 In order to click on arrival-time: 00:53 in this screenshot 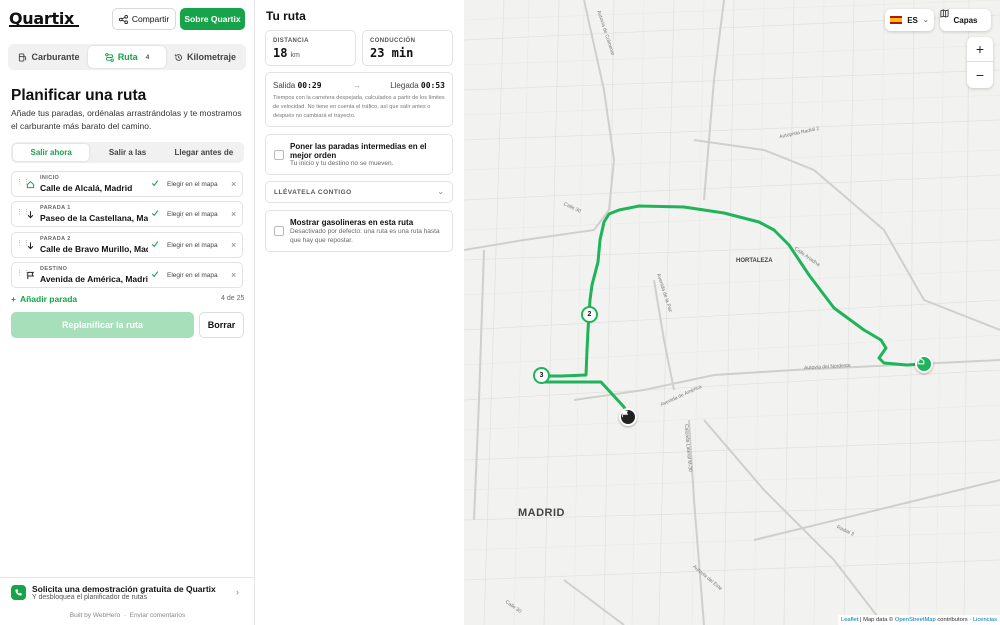, I will do `click(432, 85)`.